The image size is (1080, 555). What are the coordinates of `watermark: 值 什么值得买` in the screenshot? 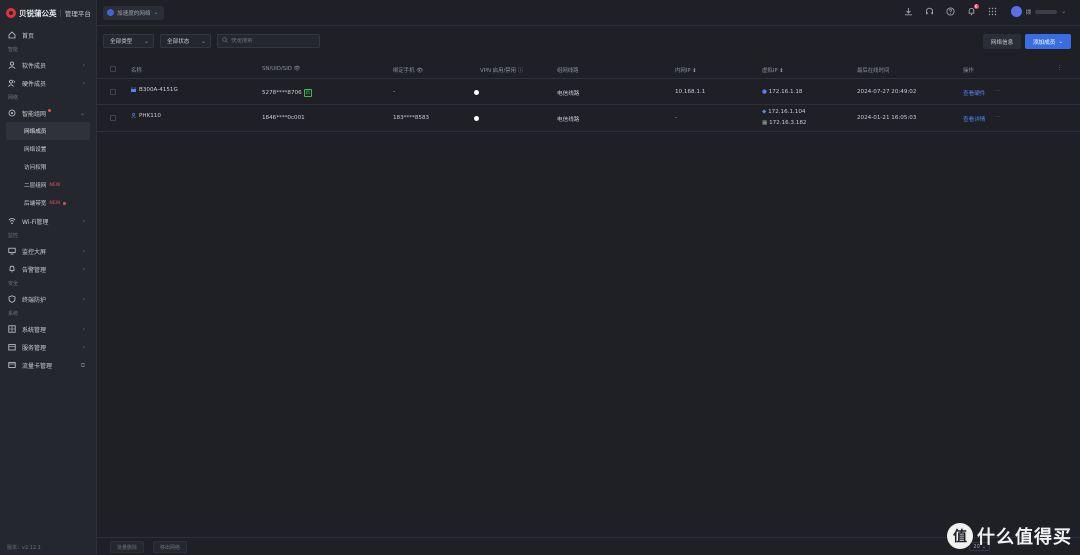 It's located at (1009, 536).